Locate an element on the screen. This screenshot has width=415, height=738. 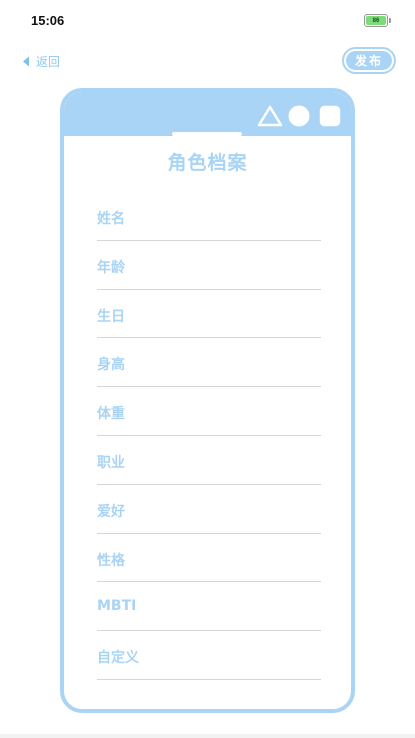
battery-fill: 86 is located at coordinates (376, 20).